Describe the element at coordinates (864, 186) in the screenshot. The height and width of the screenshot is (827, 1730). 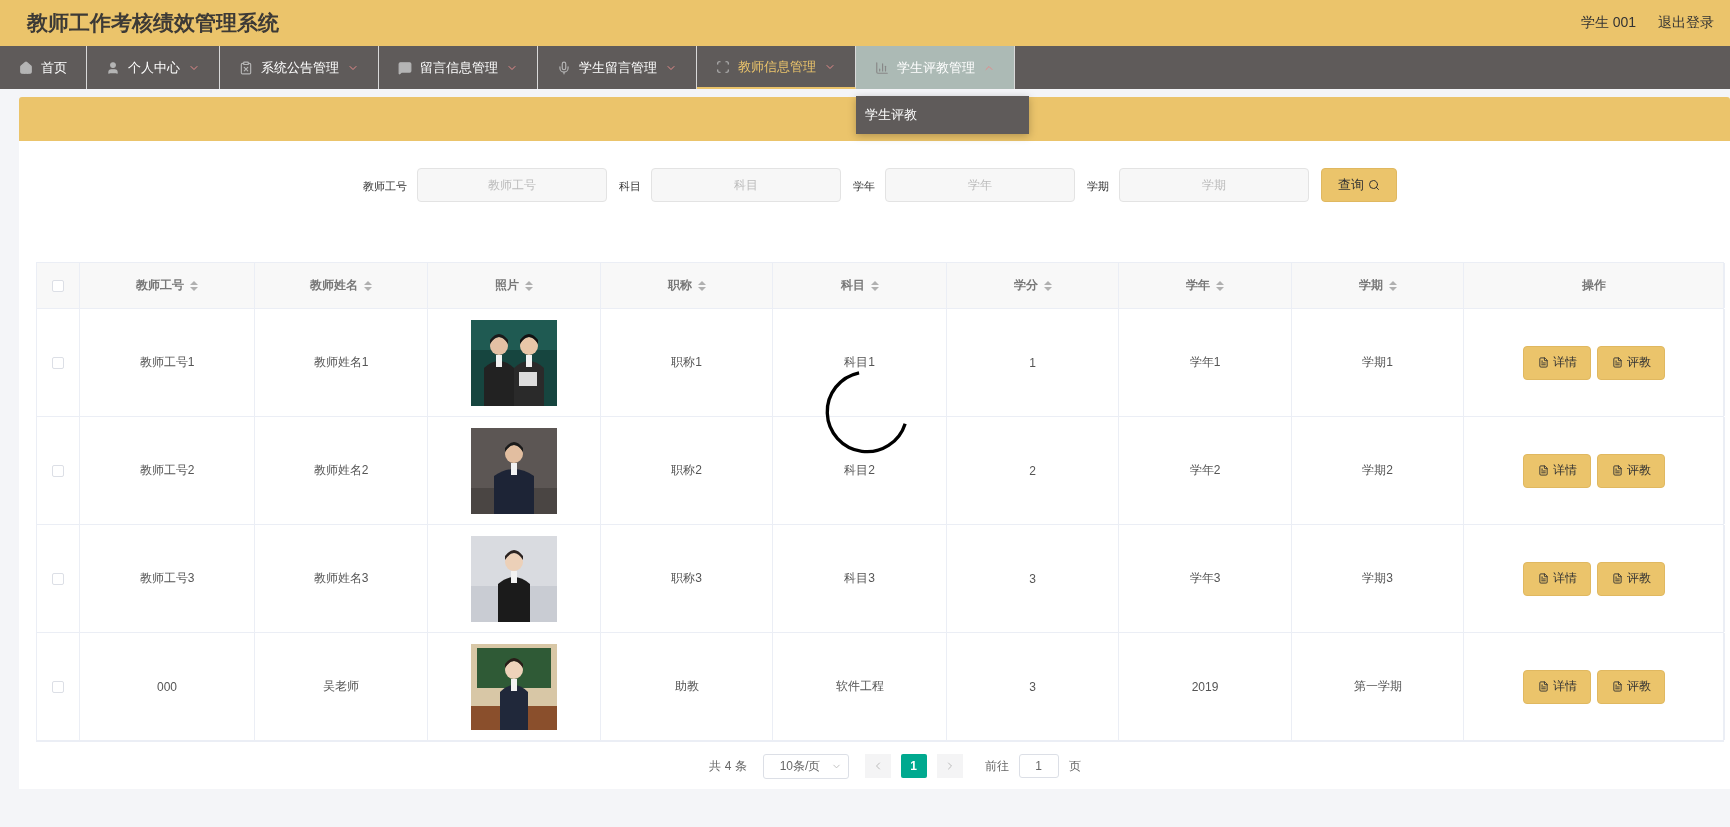
I see `field-label: 学年` at that location.